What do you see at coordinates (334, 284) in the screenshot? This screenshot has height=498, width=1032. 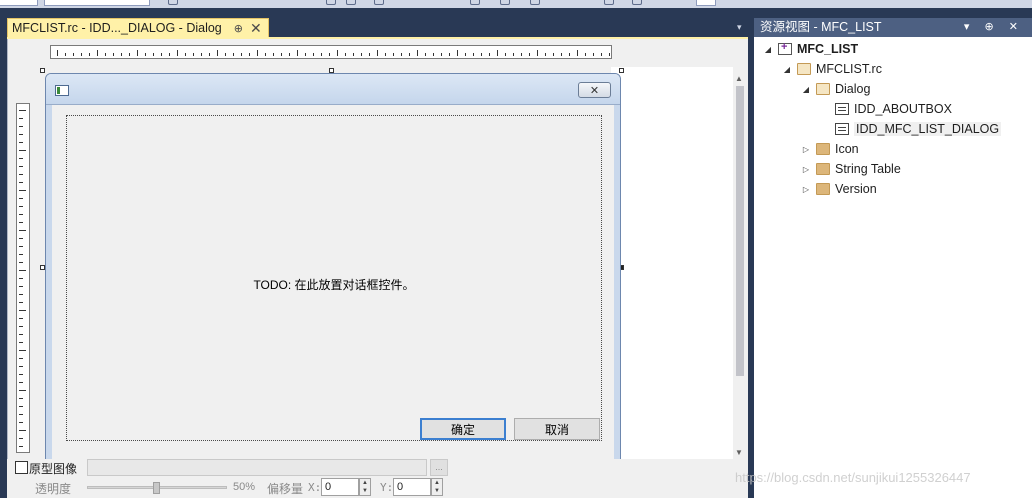 I see `todo-static-text: TODO: 在此放置对话框控件。` at bounding box center [334, 284].